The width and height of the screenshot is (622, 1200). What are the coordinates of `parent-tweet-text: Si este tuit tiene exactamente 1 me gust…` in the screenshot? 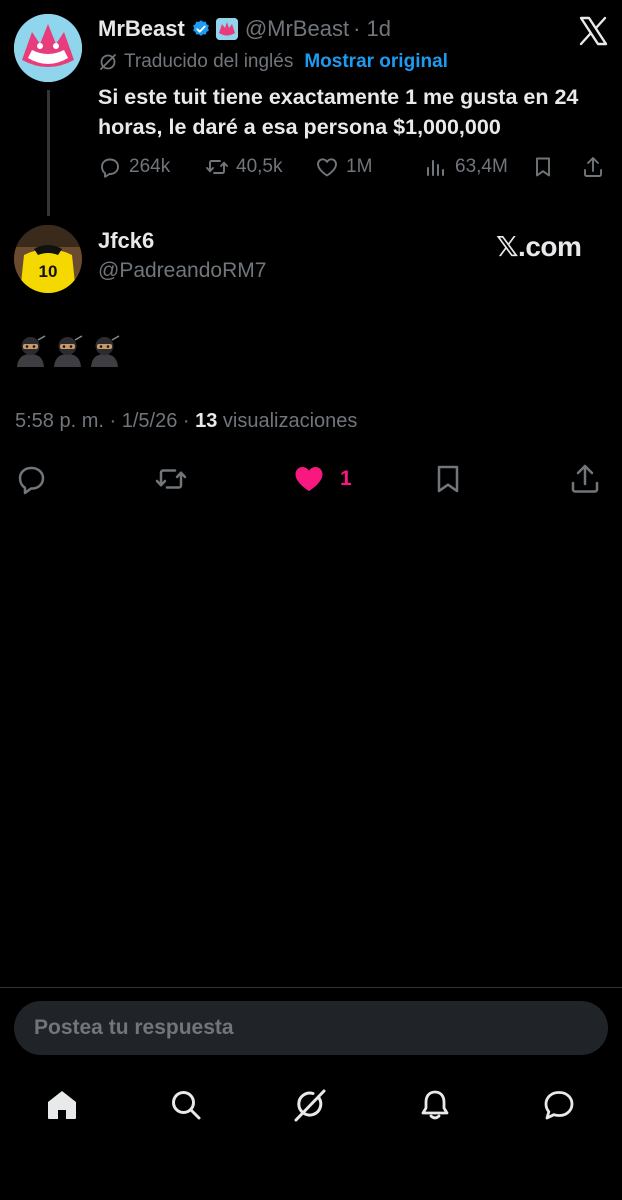 It's located at (338, 112).